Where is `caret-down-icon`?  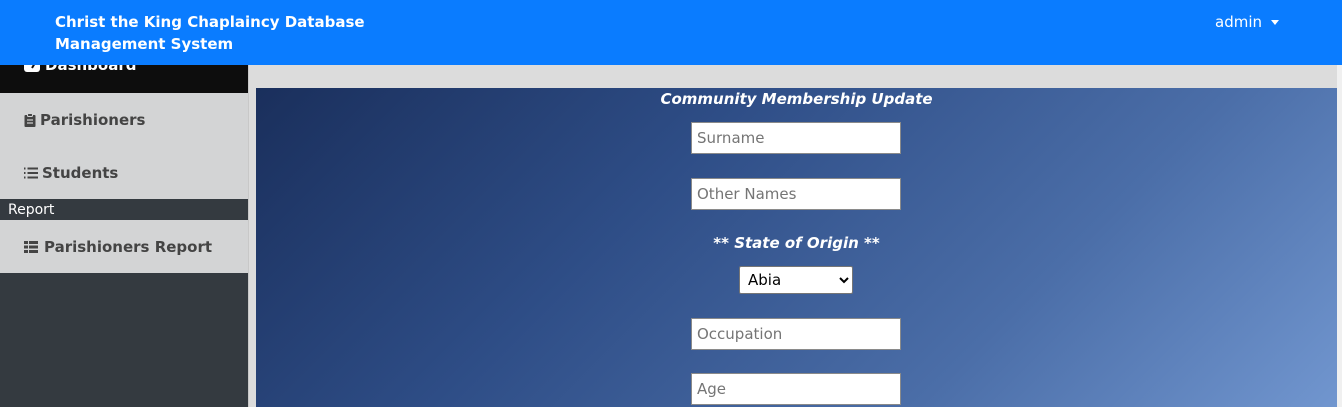 caret-down-icon is located at coordinates (1275, 22).